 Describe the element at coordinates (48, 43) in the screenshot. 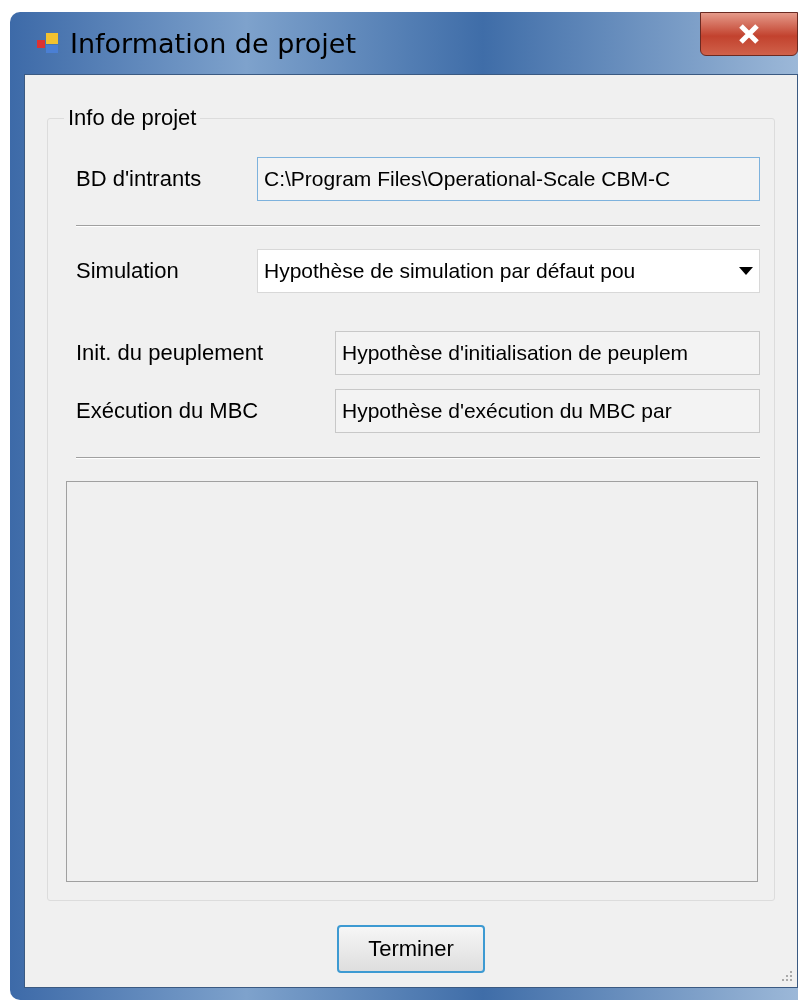

I see `app-icon` at that location.